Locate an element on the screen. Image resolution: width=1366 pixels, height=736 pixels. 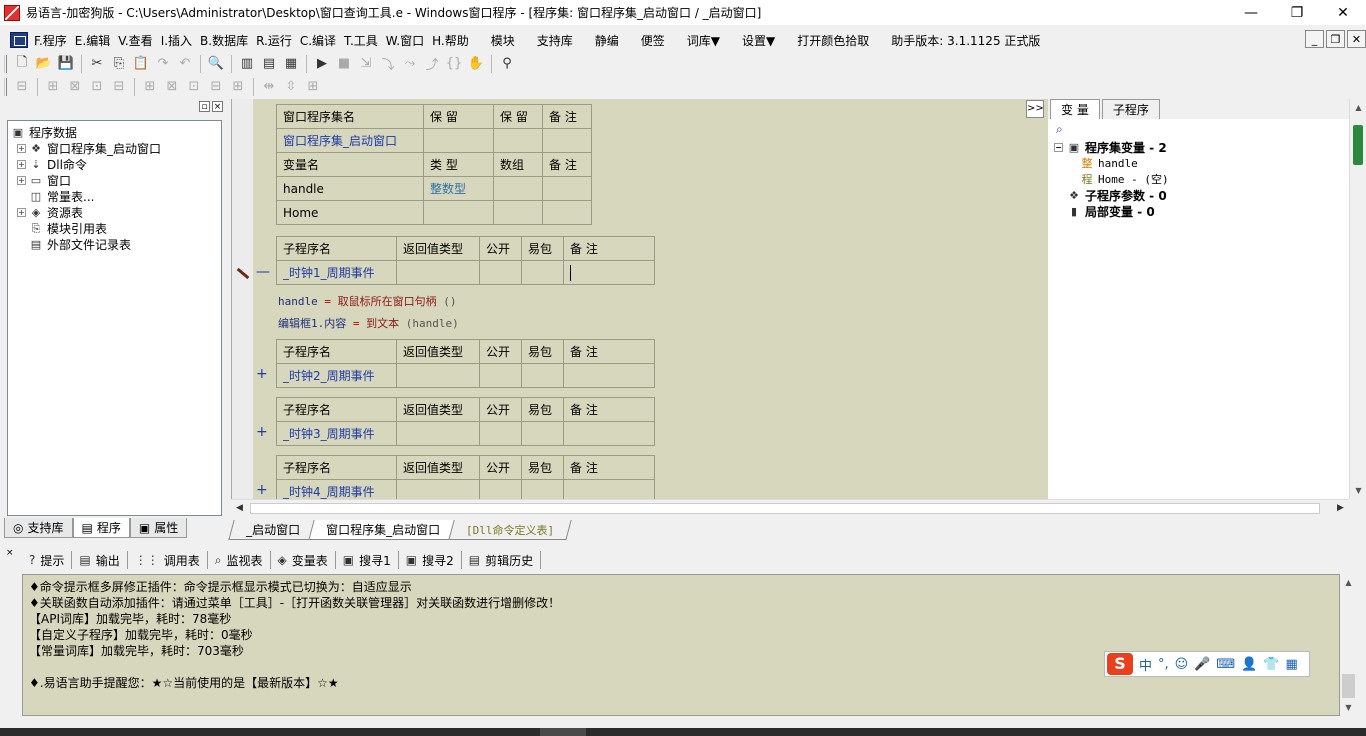
center-v-icon: ⇳ is located at coordinates (291, 87).